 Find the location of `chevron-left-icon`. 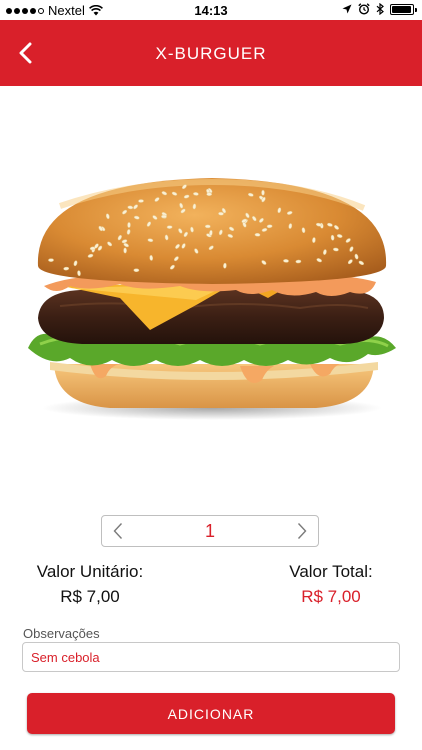

chevron-left-icon is located at coordinates (118, 531).